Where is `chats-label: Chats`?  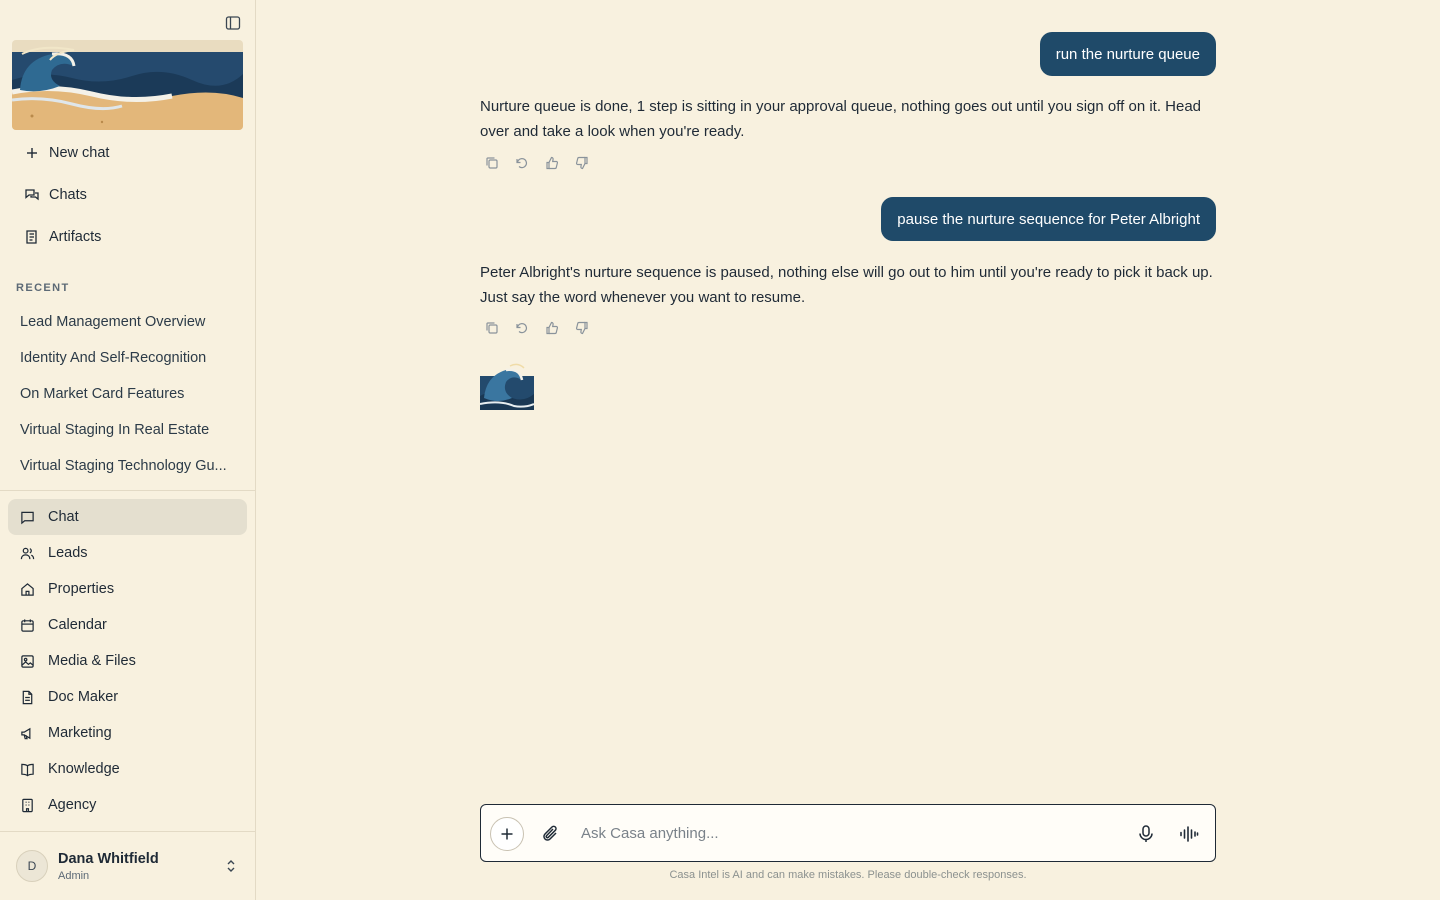
chats-label: Chats is located at coordinates (68, 195).